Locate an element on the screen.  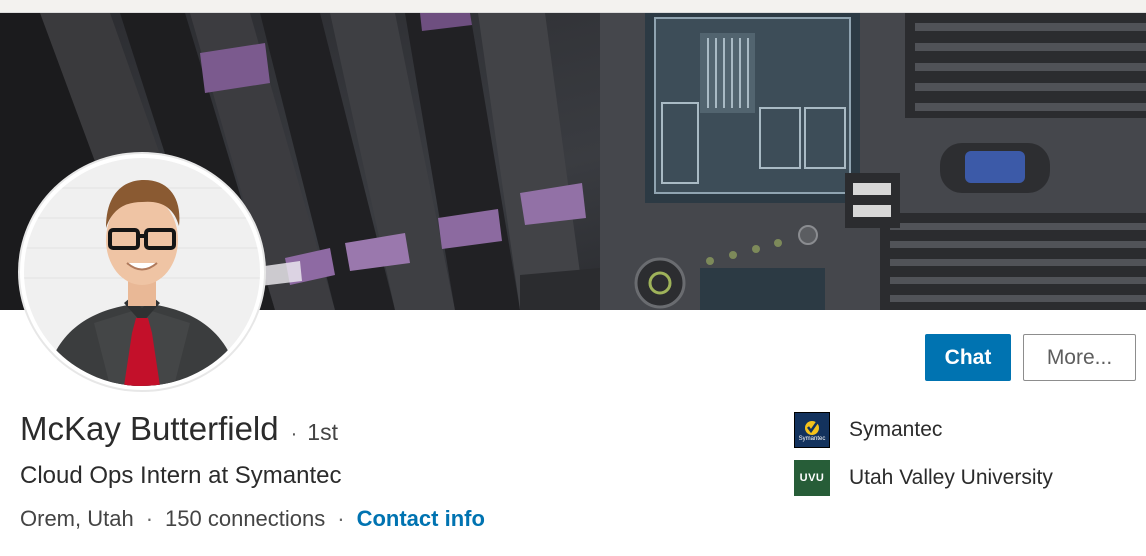
org-item-uvu: UVU Utah Valley University is located at coordinates (923, 478).